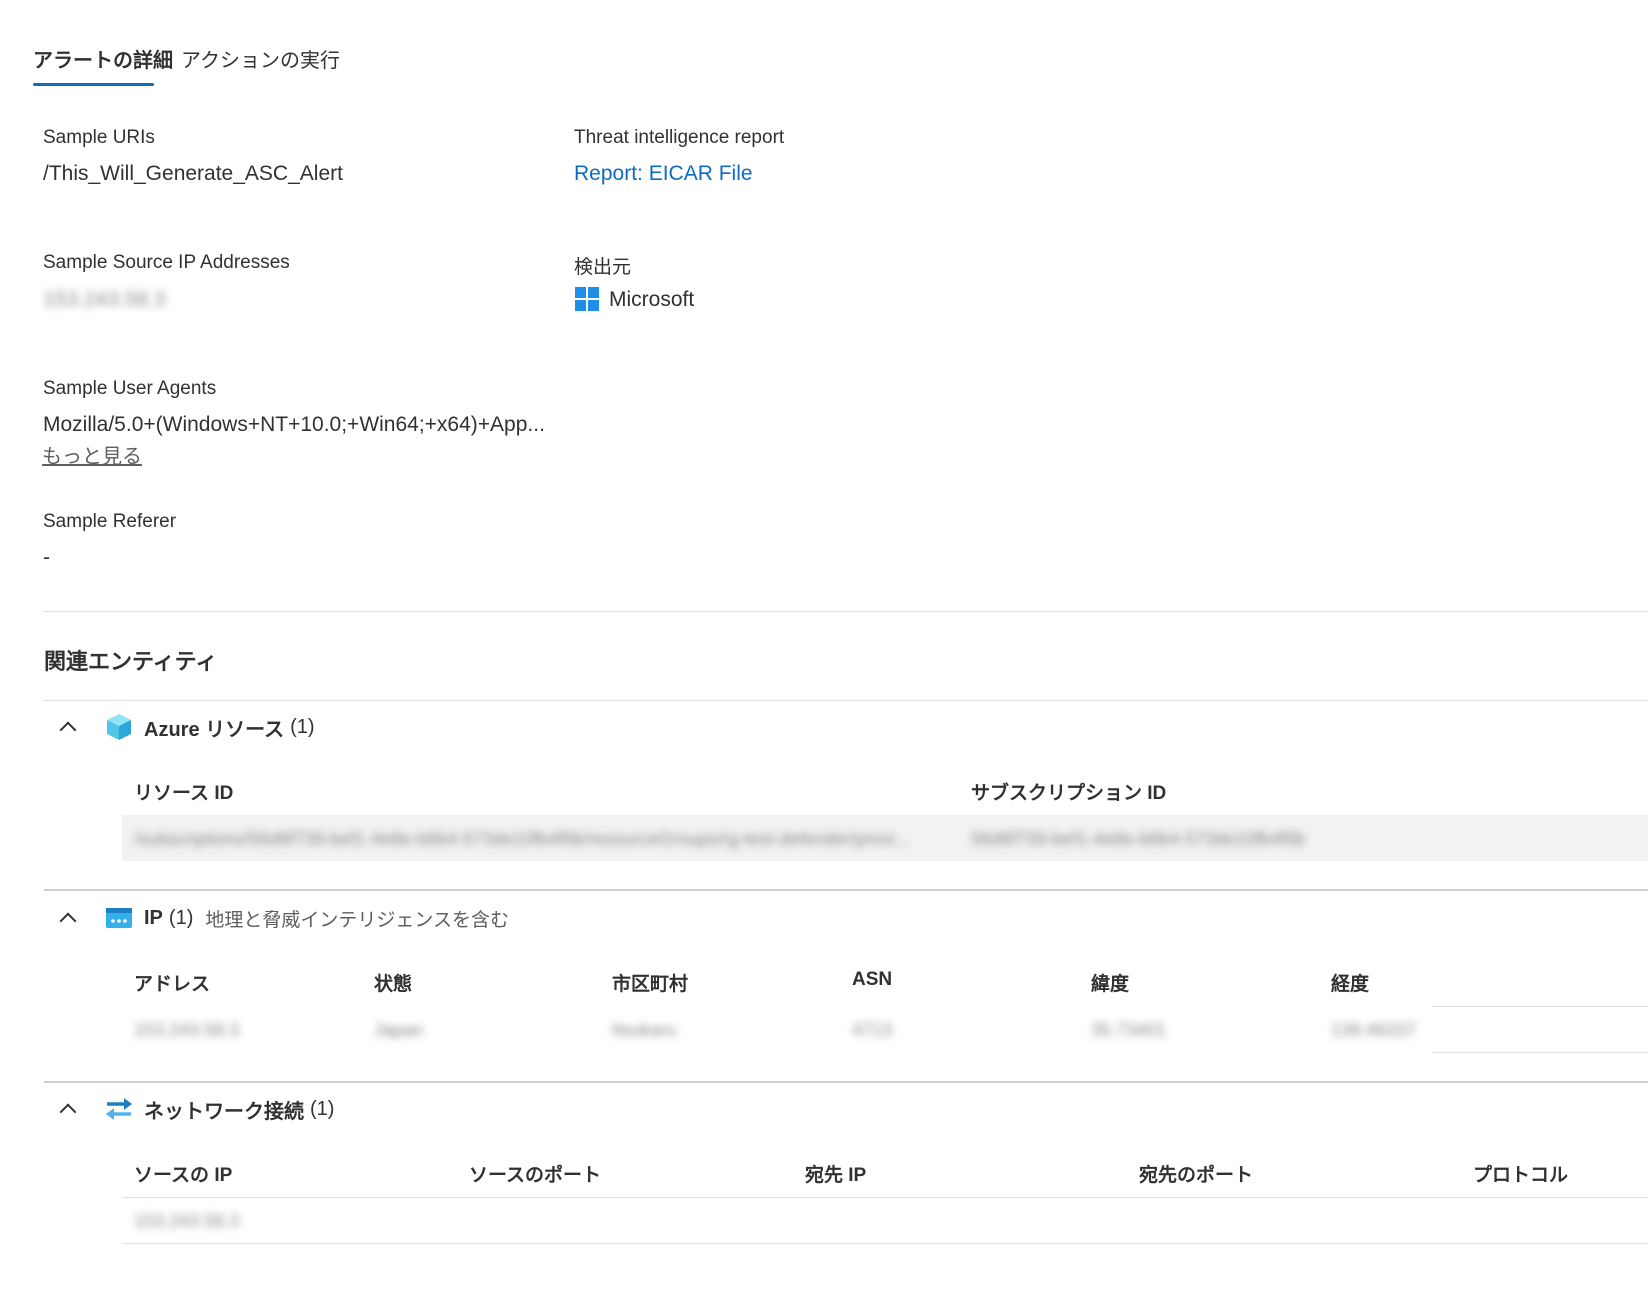 Image resolution: width=1648 pixels, height=1310 pixels. Describe the element at coordinates (836, 1175) in the screenshot. I see `column-destination-ip: 宛先 IP` at that location.